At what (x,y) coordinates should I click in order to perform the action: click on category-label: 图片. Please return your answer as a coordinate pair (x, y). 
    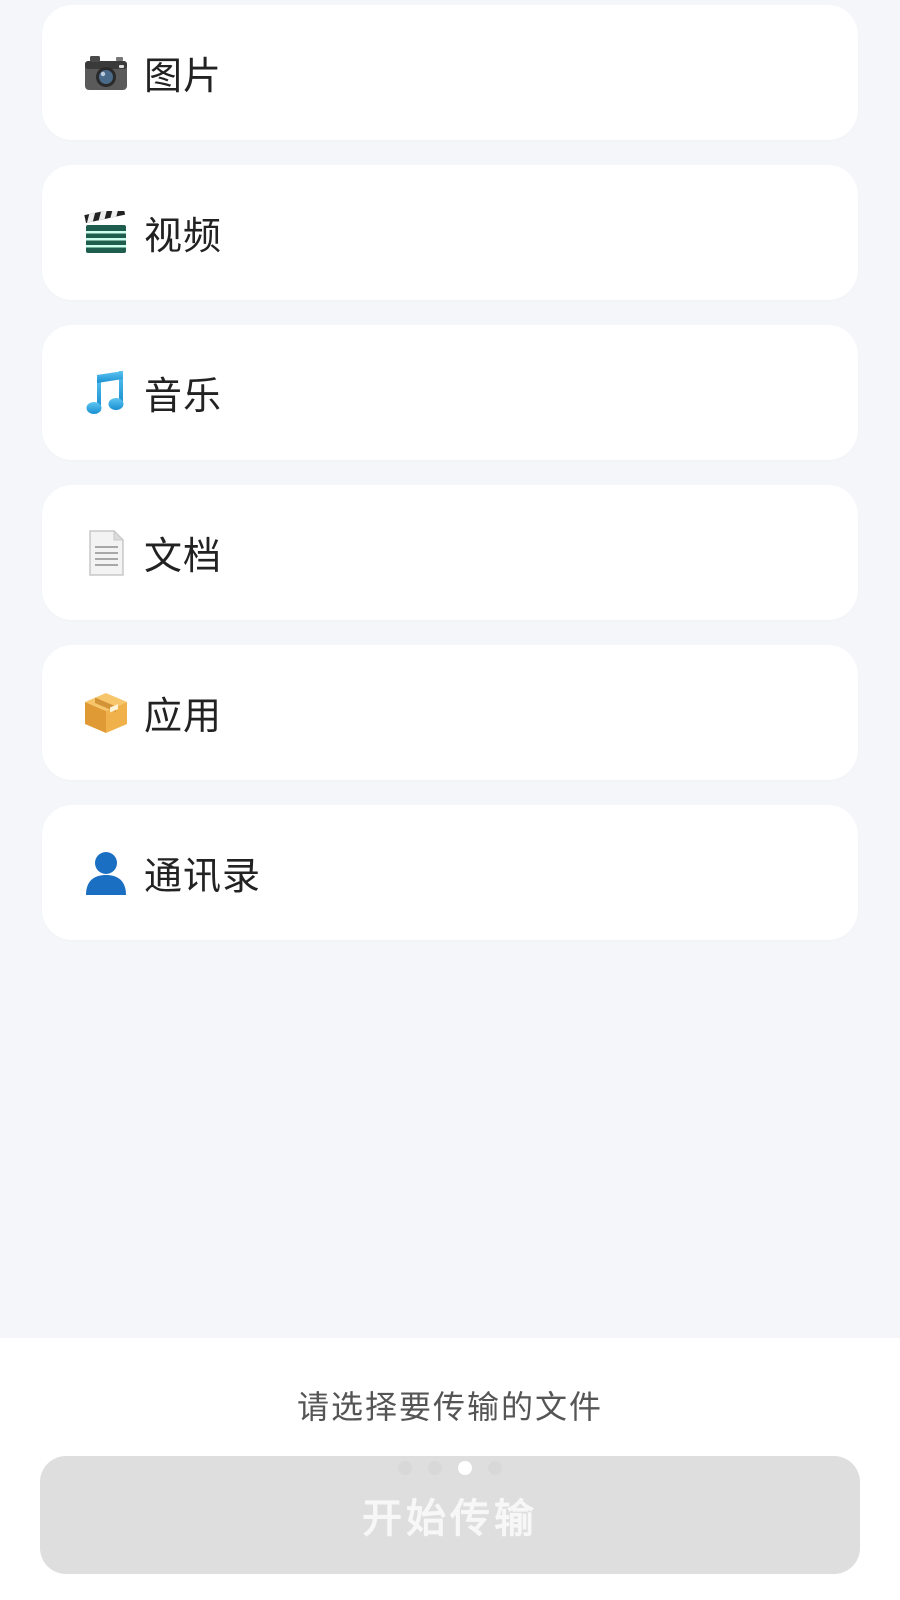
    Looking at the image, I should click on (183, 76).